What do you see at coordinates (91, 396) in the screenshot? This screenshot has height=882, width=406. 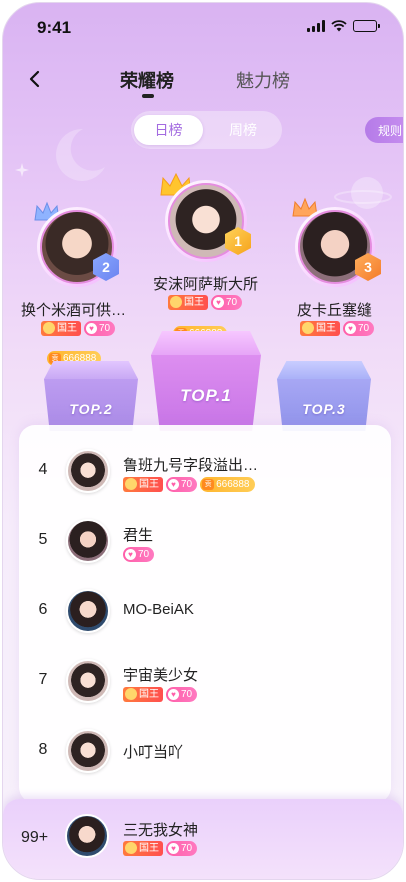 I see `top2-pedestal: TOP.2` at bounding box center [91, 396].